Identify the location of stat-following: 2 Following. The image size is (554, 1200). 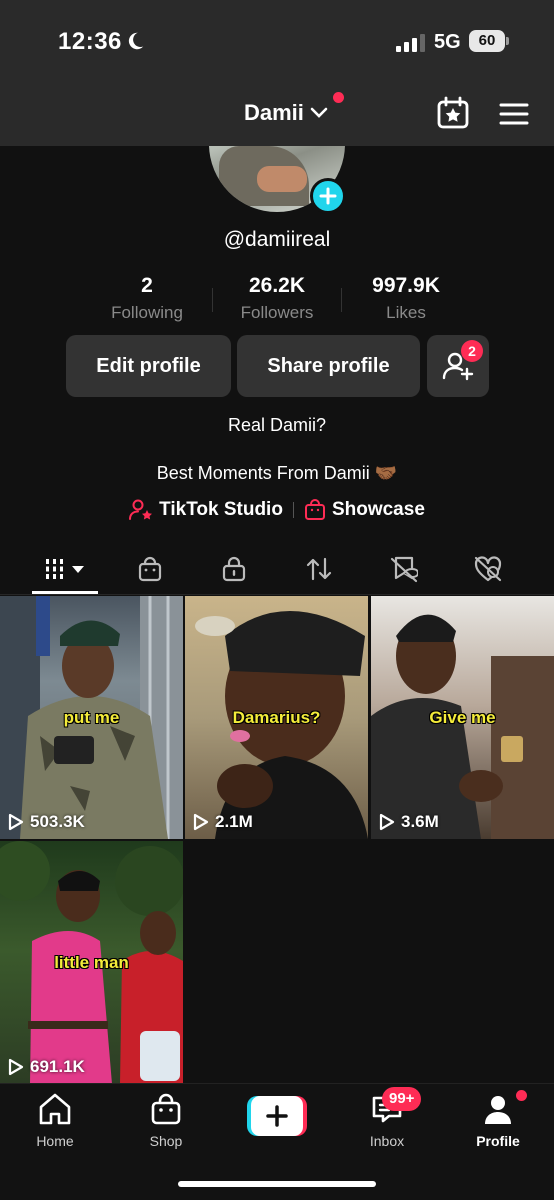
(147, 298).